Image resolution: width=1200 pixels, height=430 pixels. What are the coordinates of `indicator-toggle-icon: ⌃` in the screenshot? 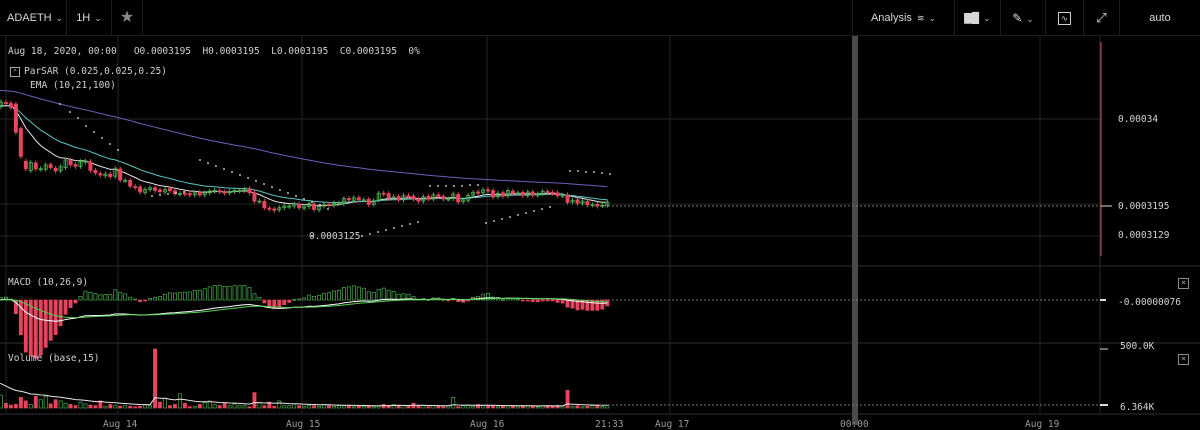 It's located at (15, 72).